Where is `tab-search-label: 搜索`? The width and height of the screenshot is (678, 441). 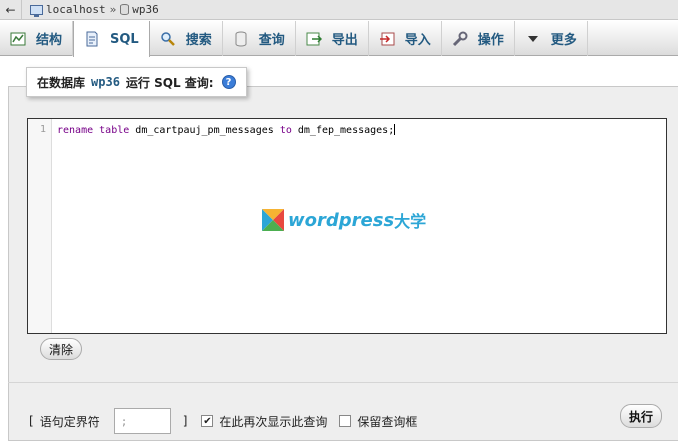 tab-search-label: 搜索 is located at coordinates (198, 40).